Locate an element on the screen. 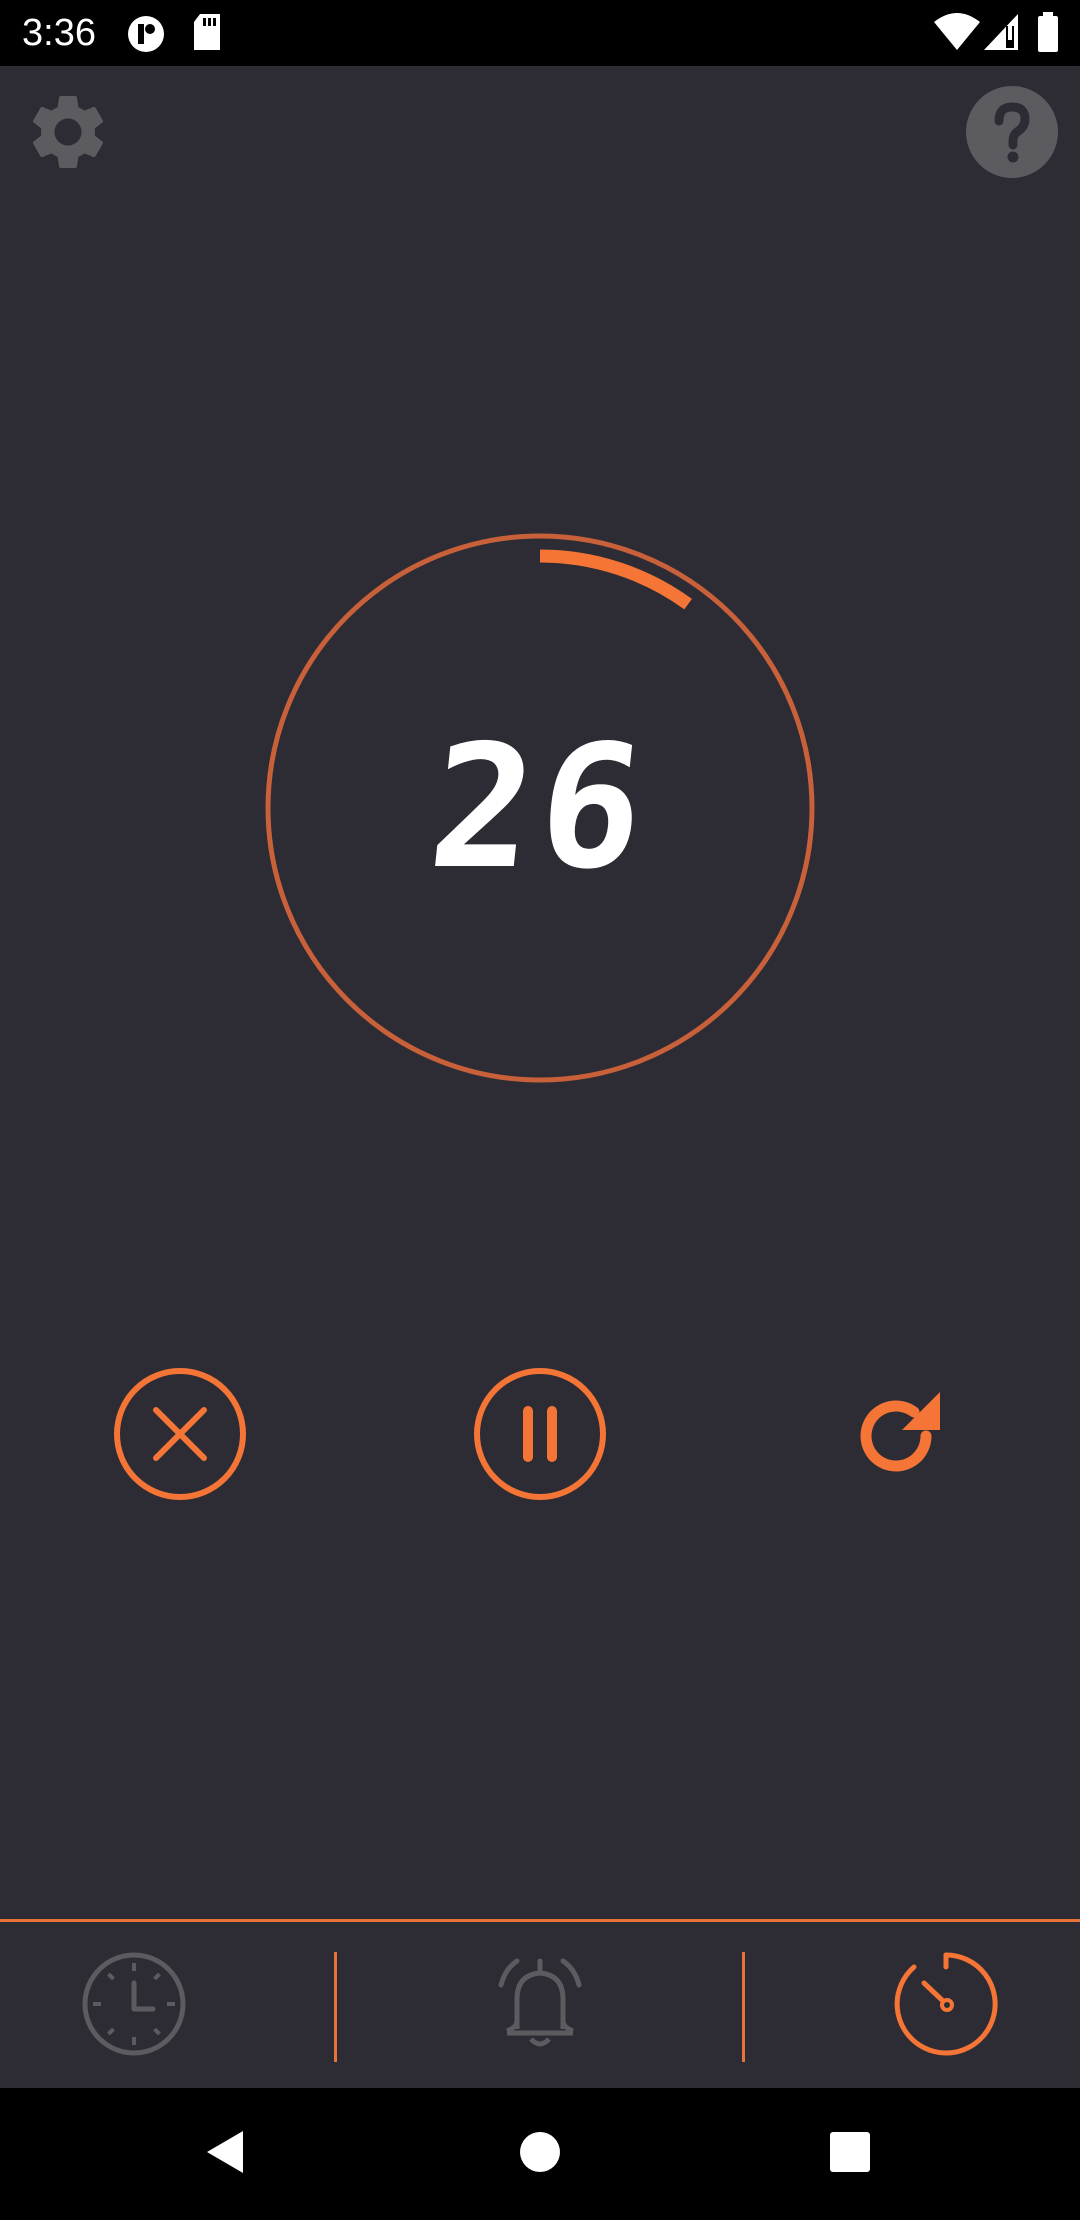 This screenshot has height=2220, width=1080. status-bar: 3:36 is located at coordinates (540, 33).